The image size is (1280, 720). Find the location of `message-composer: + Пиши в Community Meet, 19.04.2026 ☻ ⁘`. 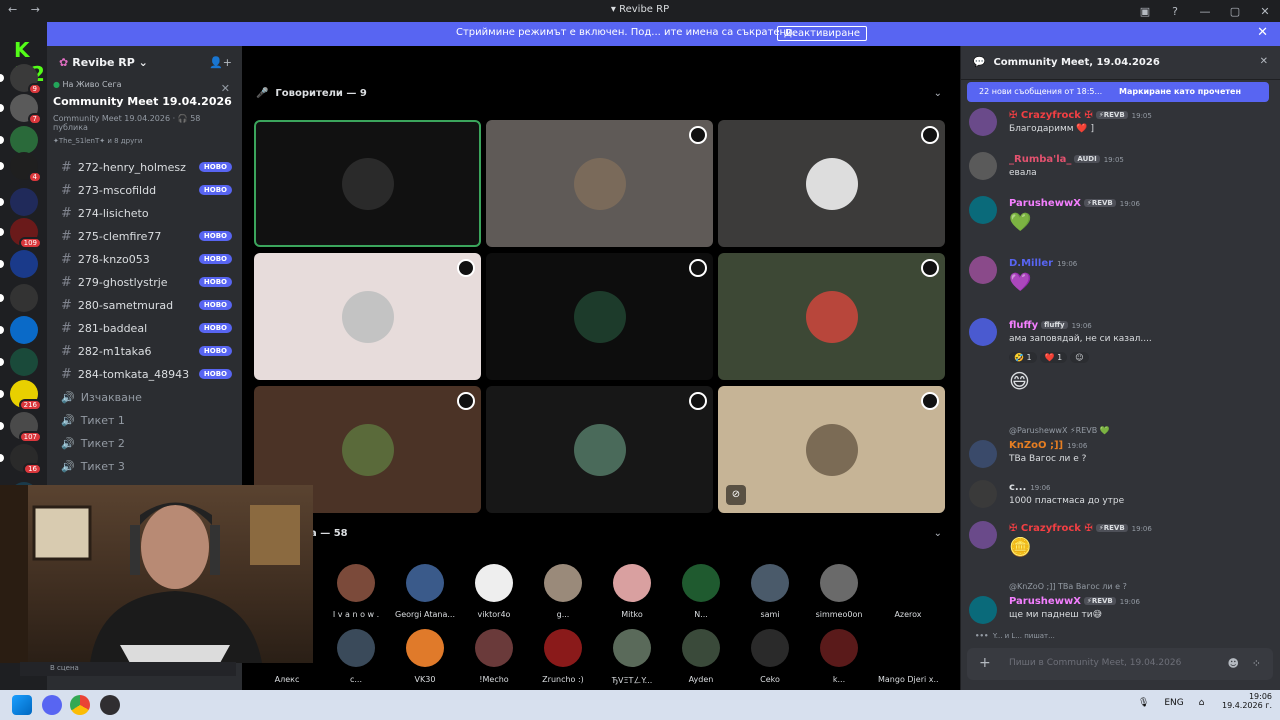

message-composer: + Пиши в Community Meet, 19.04.2026 ☻ ⁘ is located at coordinates (1120, 664).